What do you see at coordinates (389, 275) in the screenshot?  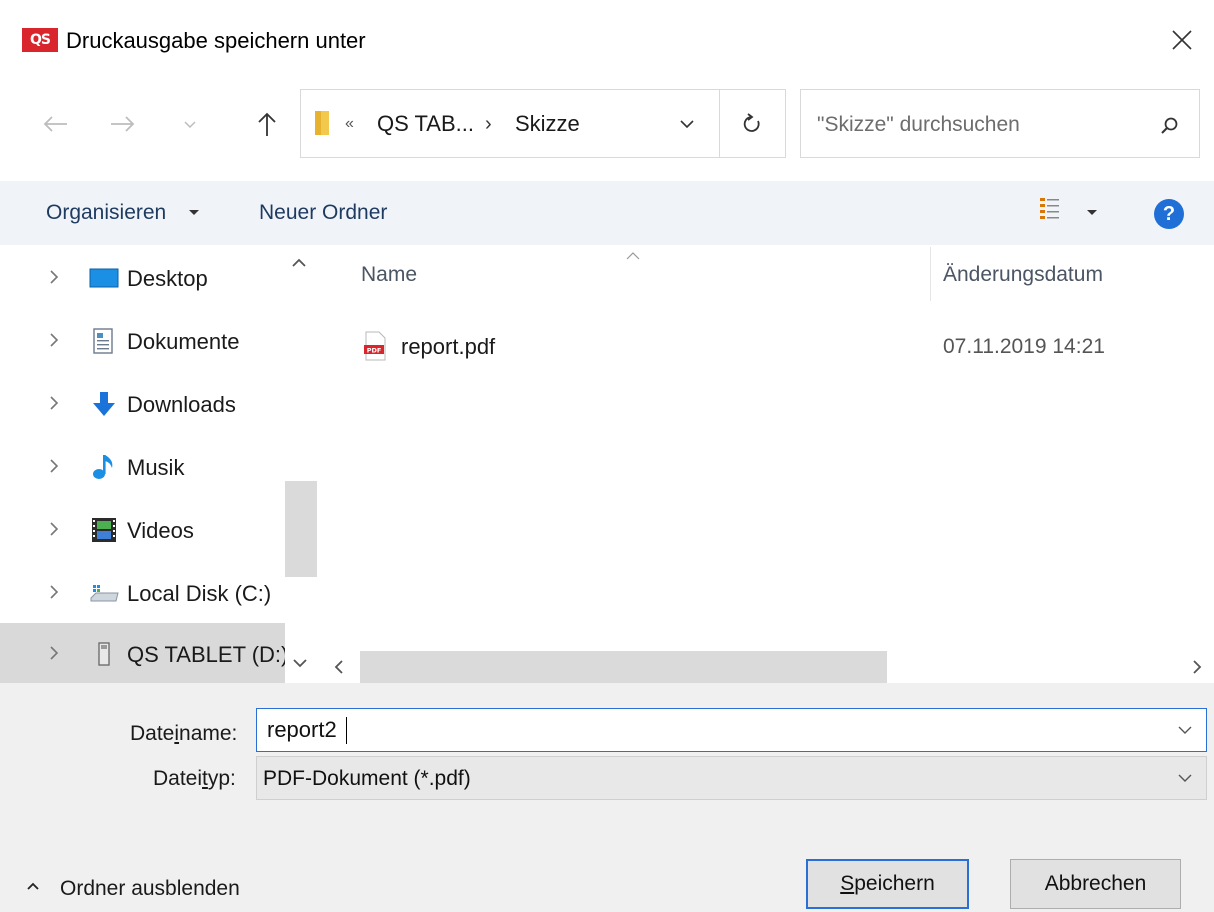 I see `column-header-name: Name` at bounding box center [389, 275].